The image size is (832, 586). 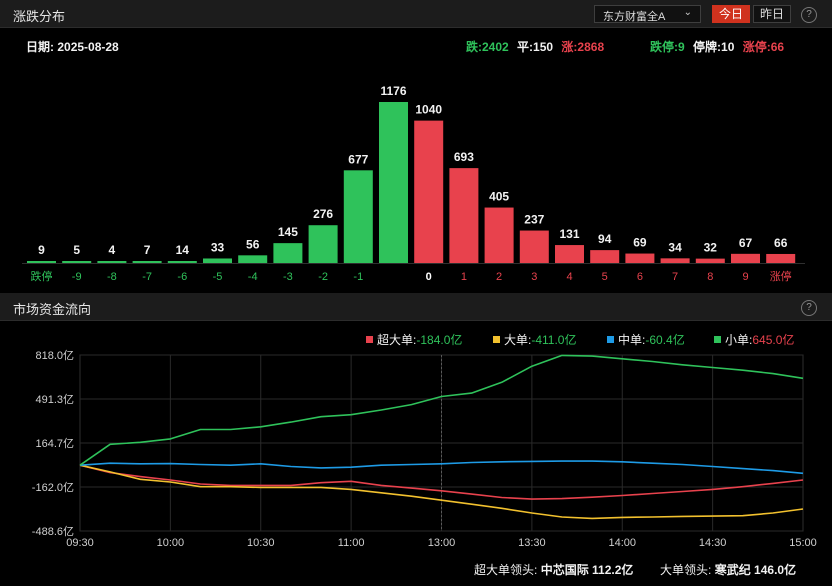 What do you see at coordinates (525, 47) in the screenshot?
I see `flat-label: 平:` at bounding box center [525, 47].